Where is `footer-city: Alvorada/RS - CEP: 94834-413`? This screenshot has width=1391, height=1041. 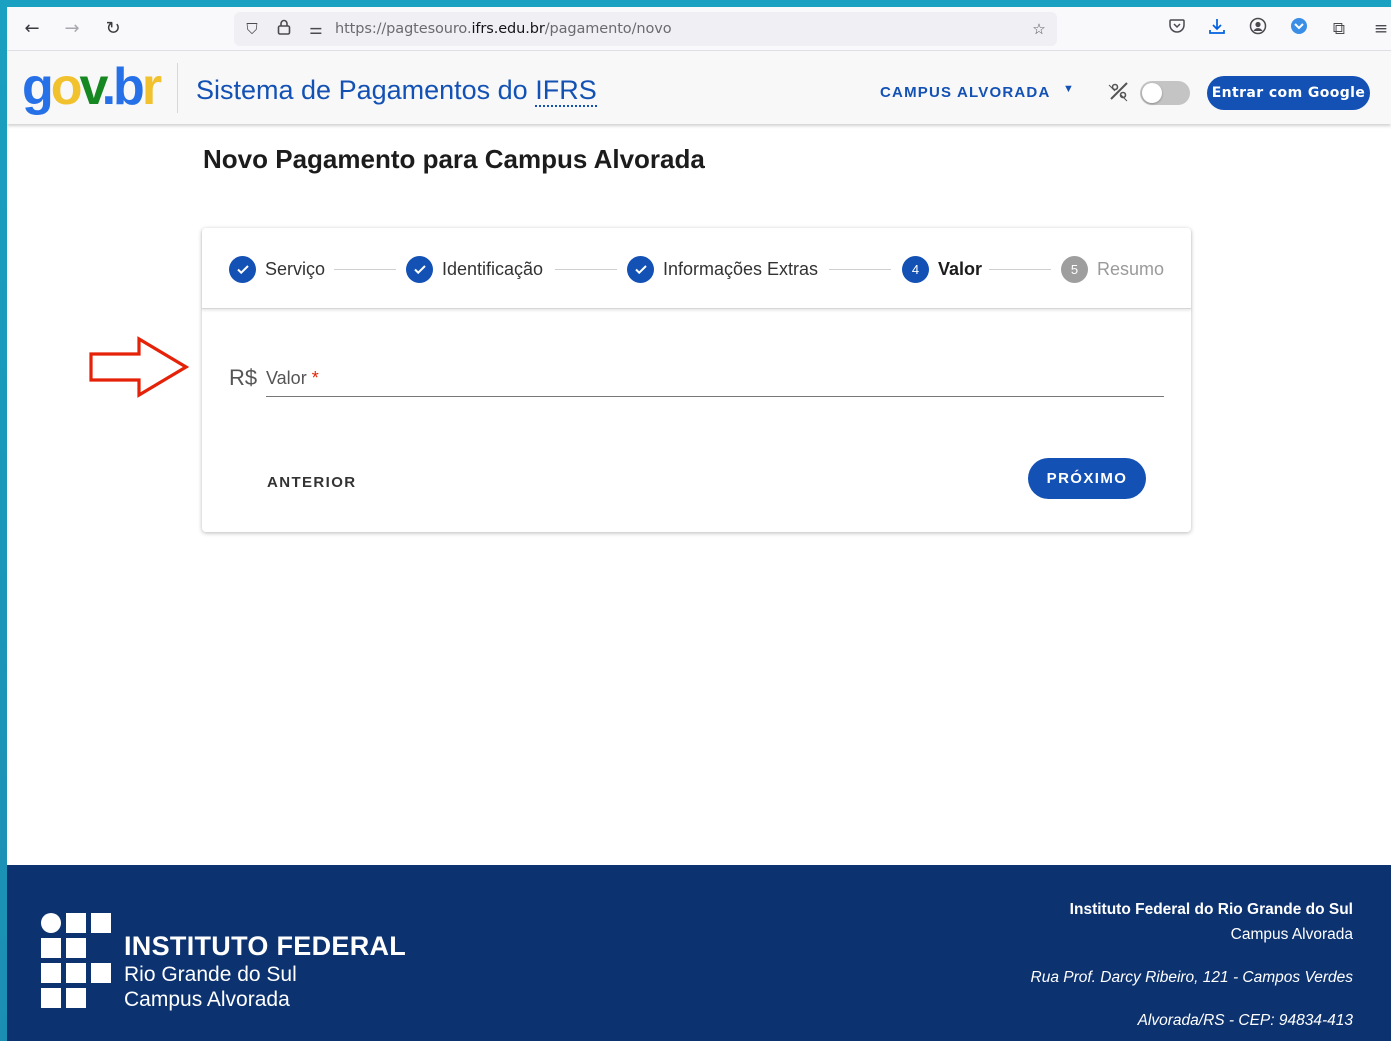 footer-city: Alvorada/RS - CEP: 94834-413 is located at coordinates (1245, 1020).